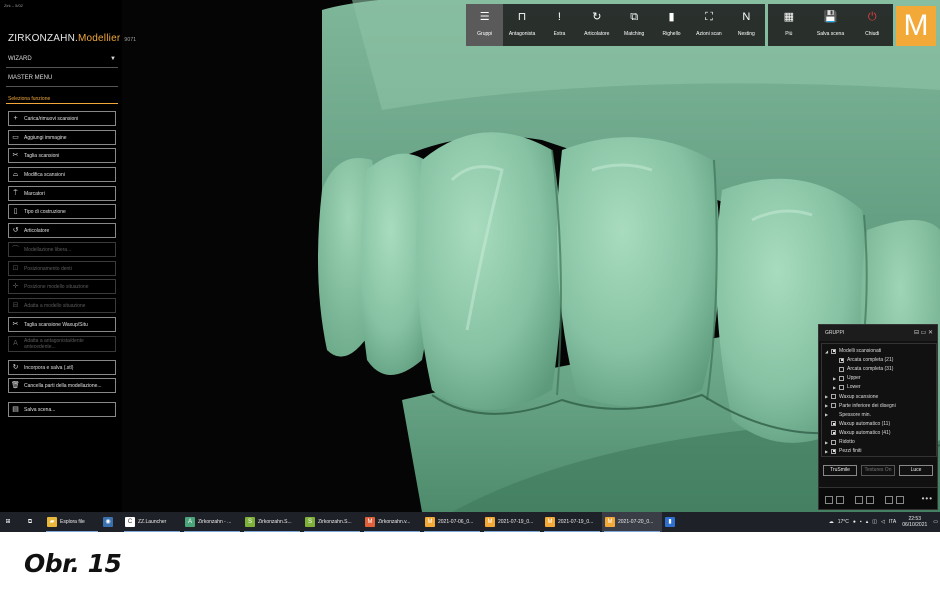  What do you see at coordinates (851, 397) in the screenshot?
I see `tree-item: ▶ Waxup scansione` at bounding box center [851, 397].